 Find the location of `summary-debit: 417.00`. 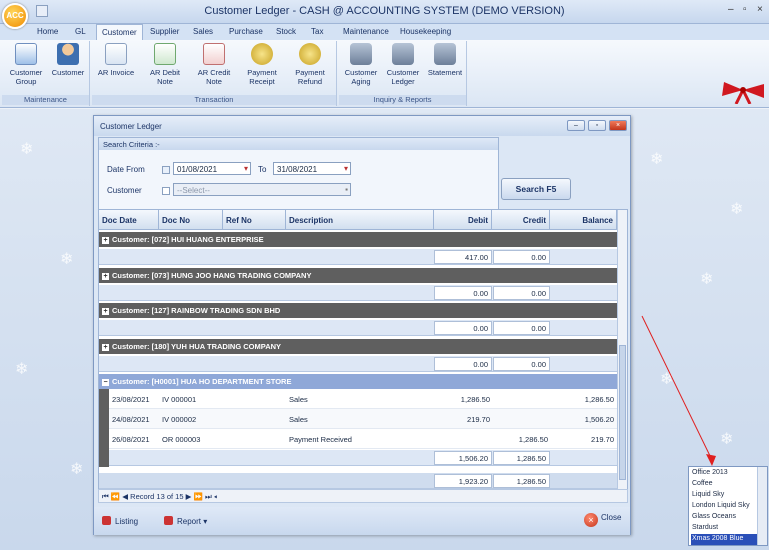

summary-debit: 417.00 is located at coordinates (463, 257).